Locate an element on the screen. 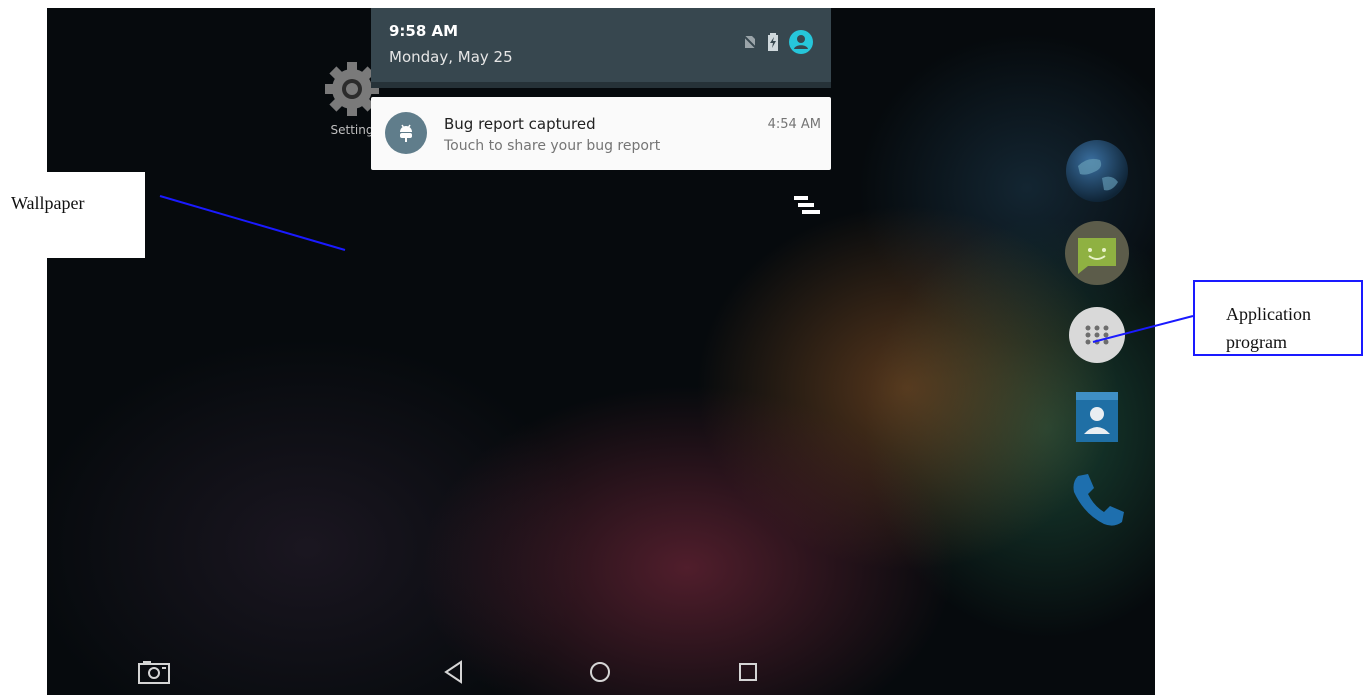 This screenshot has width=1370, height=695. application-program-callout: Application program is located at coordinates (1278, 318).